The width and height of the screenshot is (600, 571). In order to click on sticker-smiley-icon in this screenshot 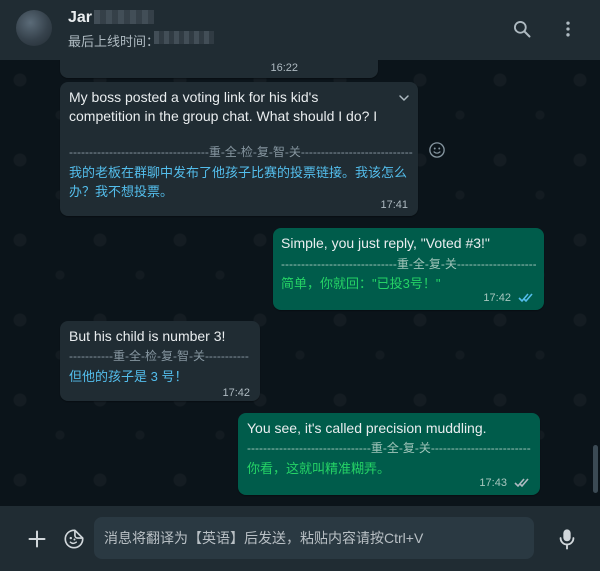, I will do `click(74, 539)`.